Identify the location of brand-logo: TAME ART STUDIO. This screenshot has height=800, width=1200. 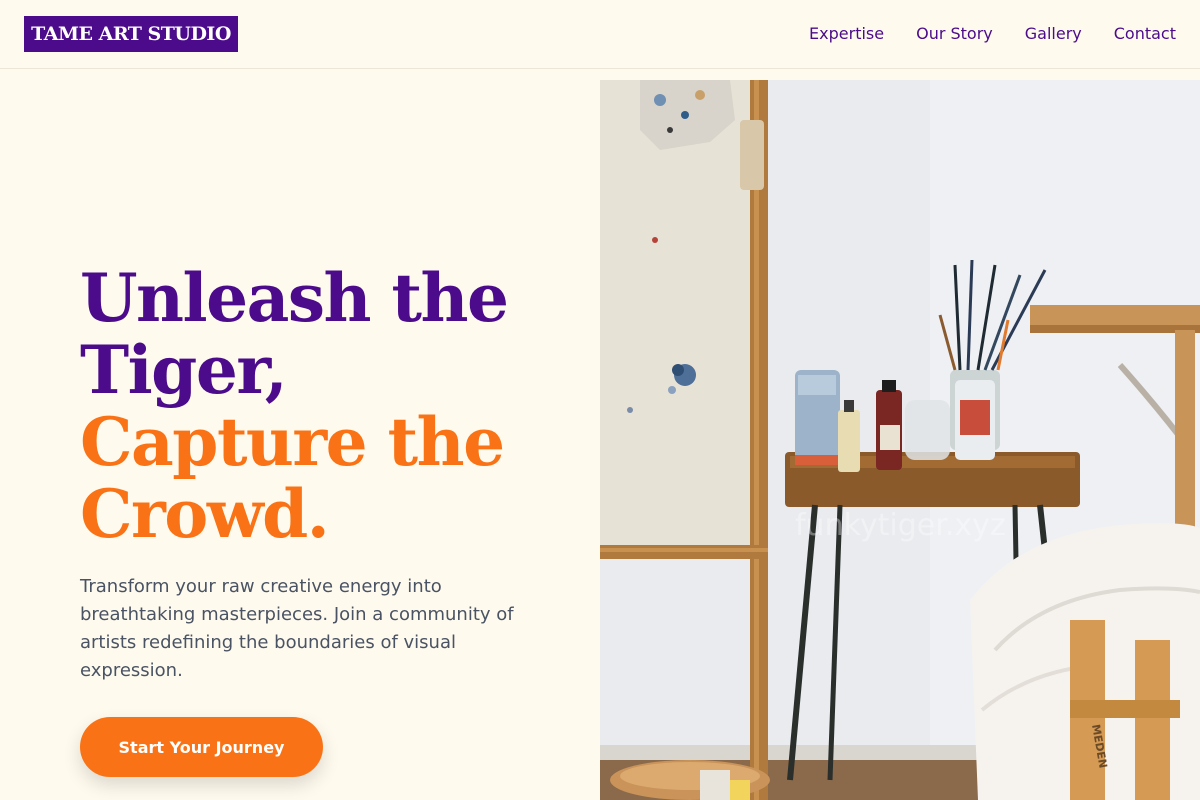
(131, 34).